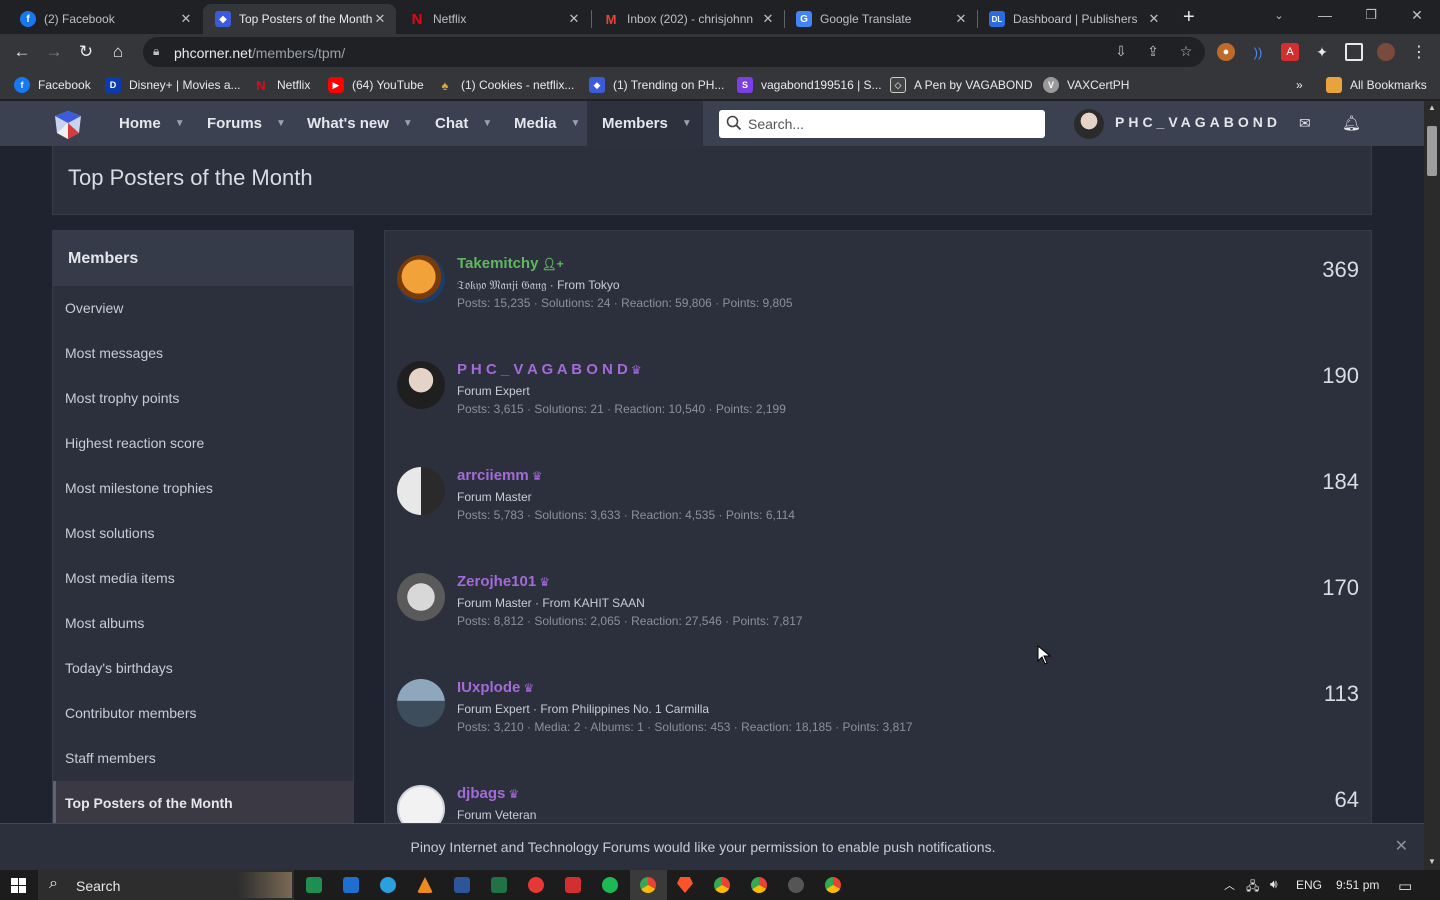  I want to click on pdf-extension-icon: A, so click(1290, 52).